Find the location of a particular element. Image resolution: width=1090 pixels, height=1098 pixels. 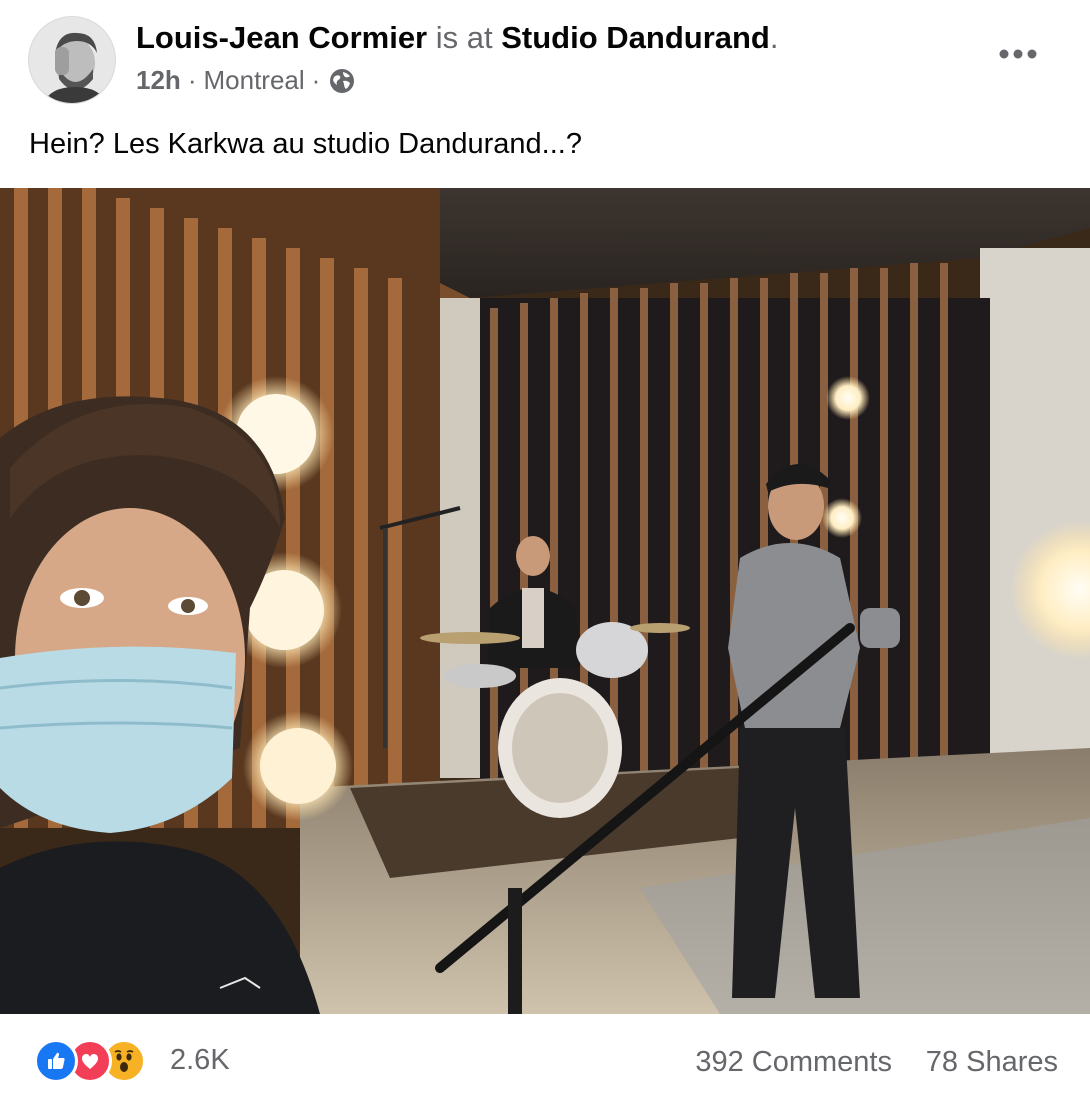

period: . is located at coordinates (774, 37).